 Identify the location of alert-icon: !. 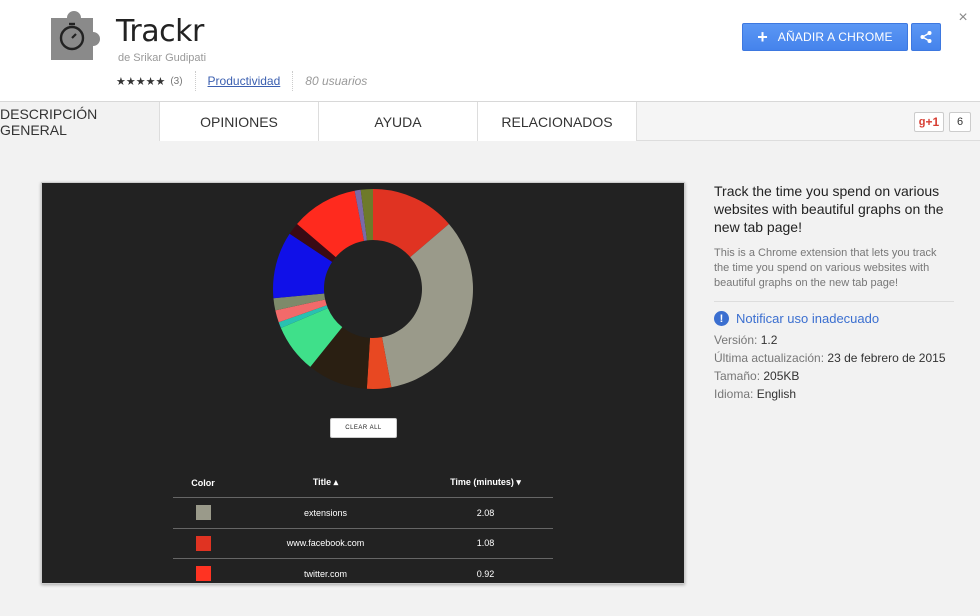
(721, 318).